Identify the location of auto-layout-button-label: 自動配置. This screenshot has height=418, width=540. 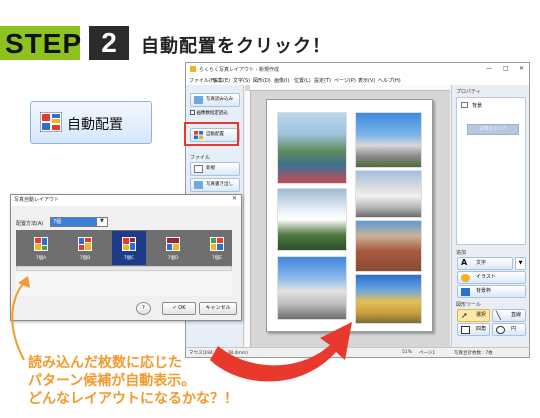
(95, 125).